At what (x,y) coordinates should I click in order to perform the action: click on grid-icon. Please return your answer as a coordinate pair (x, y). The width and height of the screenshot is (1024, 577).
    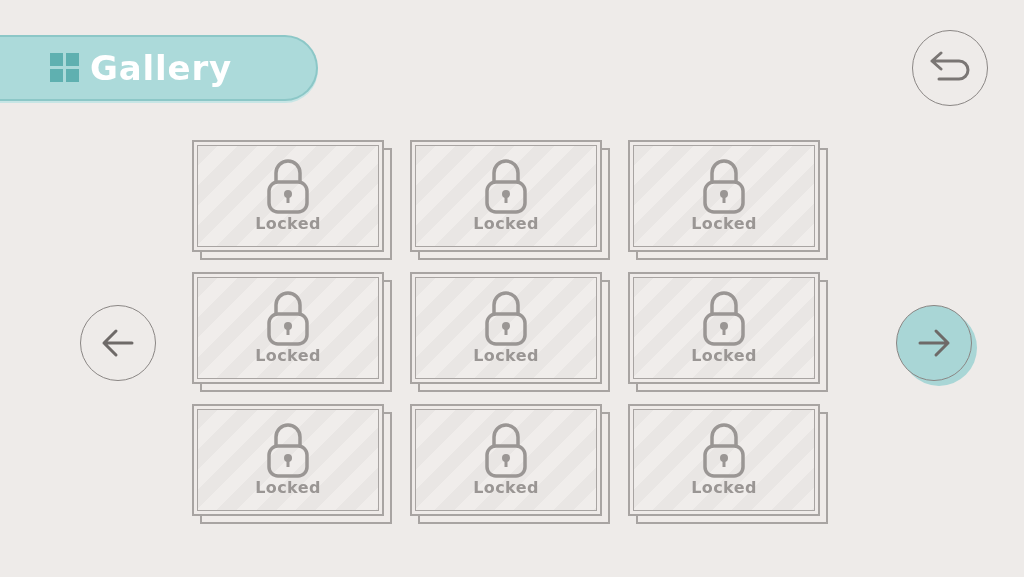
    Looking at the image, I should click on (65, 68).